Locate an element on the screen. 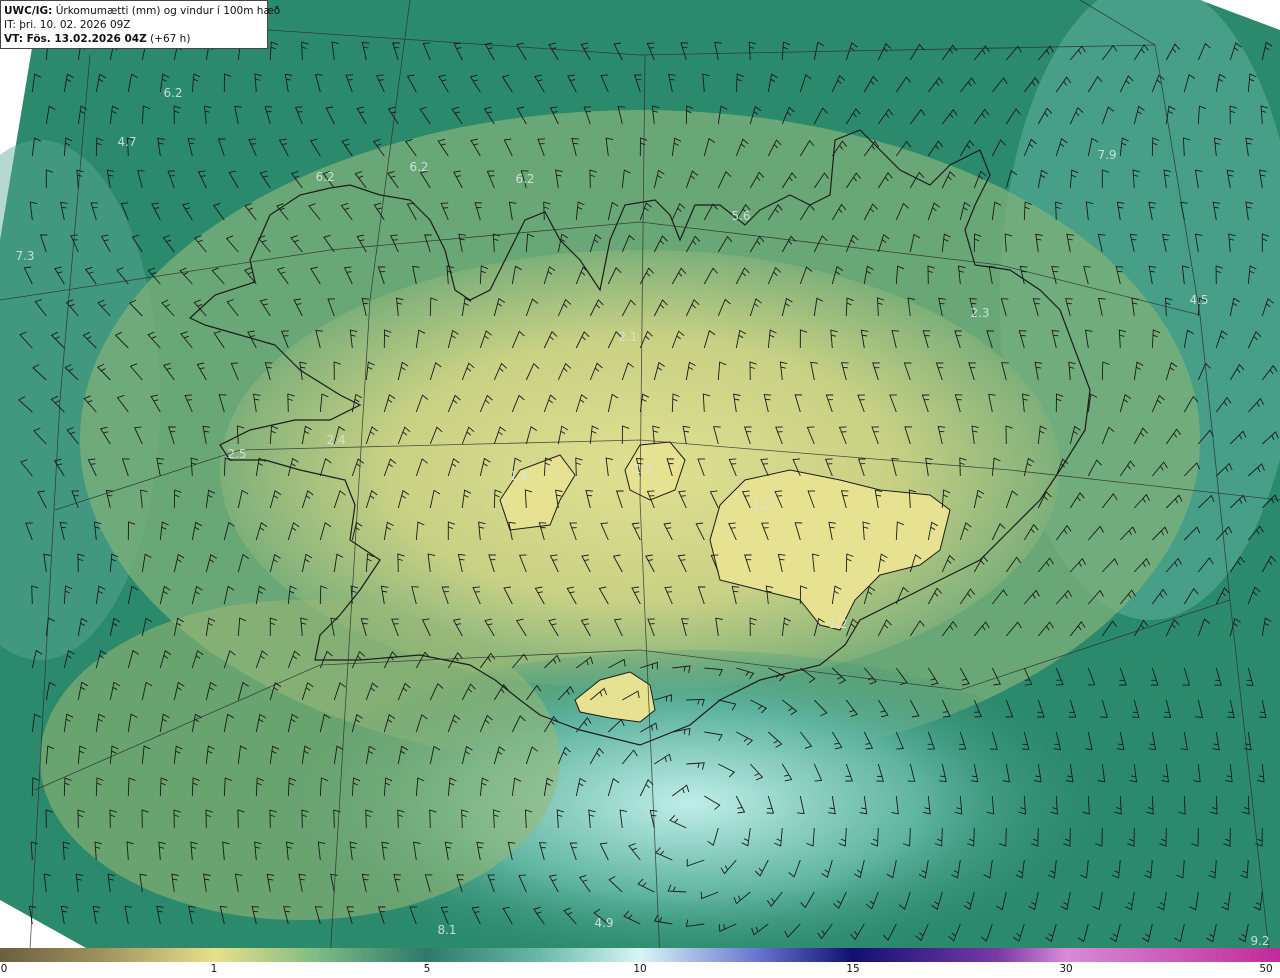 The image size is (1280, 978). precip-value-label: 2.4 is located at coordinates (335, 440).